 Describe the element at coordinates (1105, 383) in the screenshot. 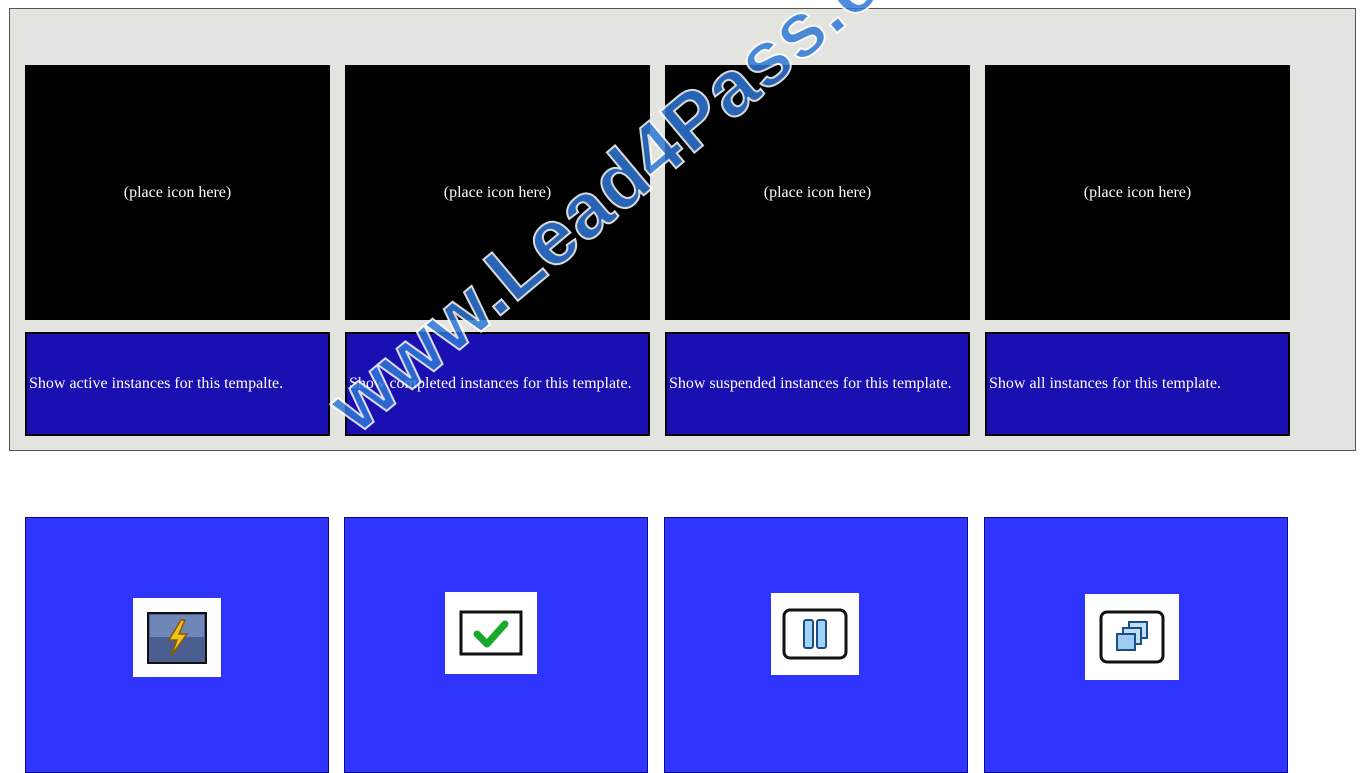

I see `description-text: Show all instances for this template.` at that location.